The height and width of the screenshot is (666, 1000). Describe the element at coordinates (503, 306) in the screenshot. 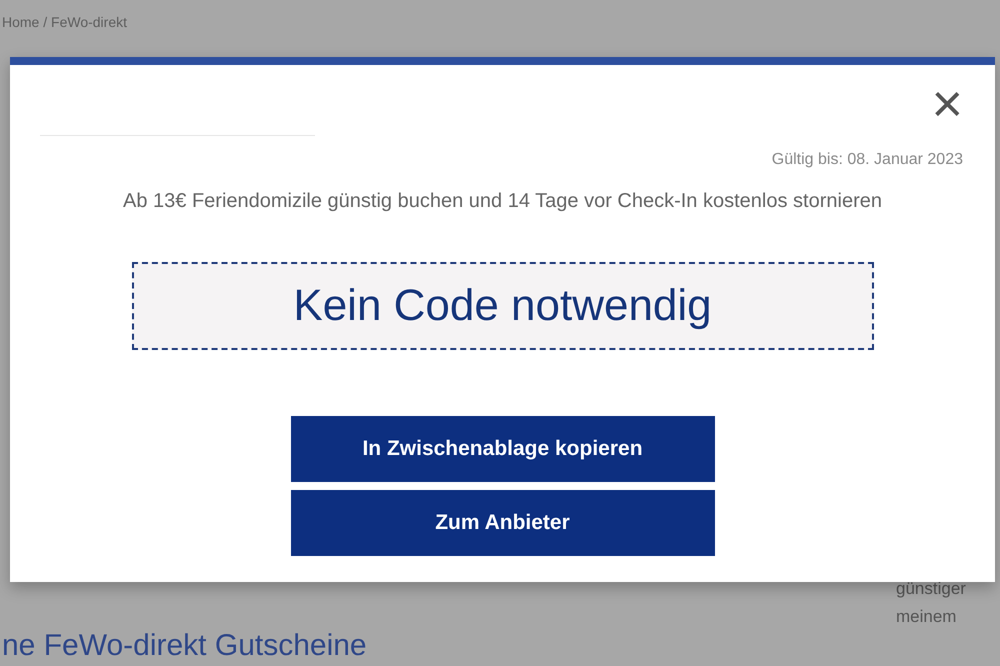

I see `coupon-code-box: Kein Code notwendig` at that location.